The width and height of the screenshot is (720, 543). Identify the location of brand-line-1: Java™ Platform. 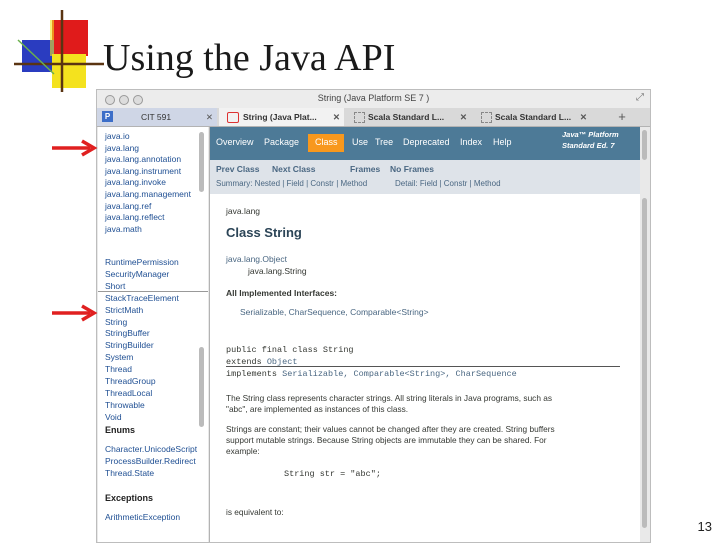
(590, 134).